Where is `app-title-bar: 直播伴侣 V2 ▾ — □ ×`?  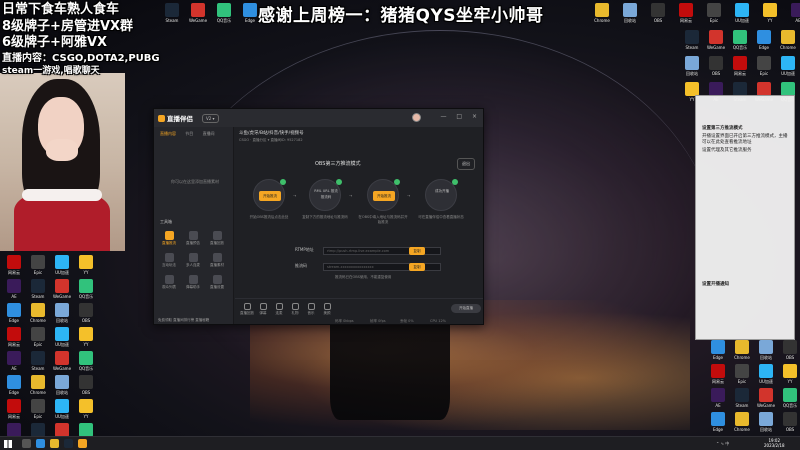
app-title-bar: 直播伴侣 V2 ▾ — □ × is located at coordinates (318, 118).